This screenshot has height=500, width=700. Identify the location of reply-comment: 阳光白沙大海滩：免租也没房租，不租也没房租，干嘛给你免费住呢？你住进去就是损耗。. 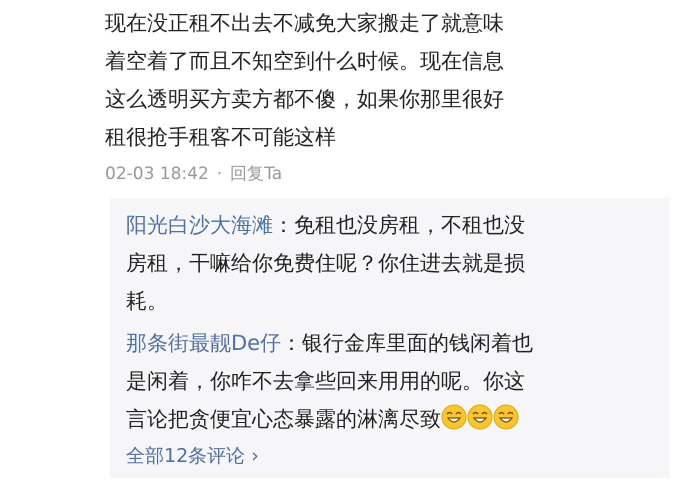
(326, 263).